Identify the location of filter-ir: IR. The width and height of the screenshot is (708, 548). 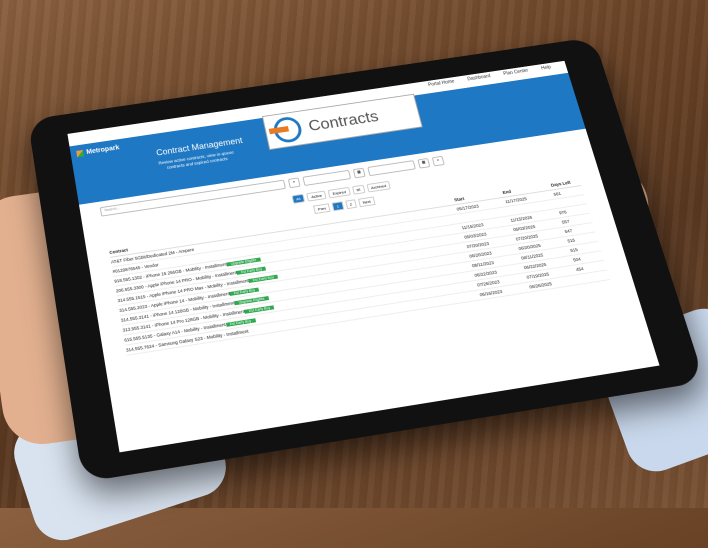
(358, 189).